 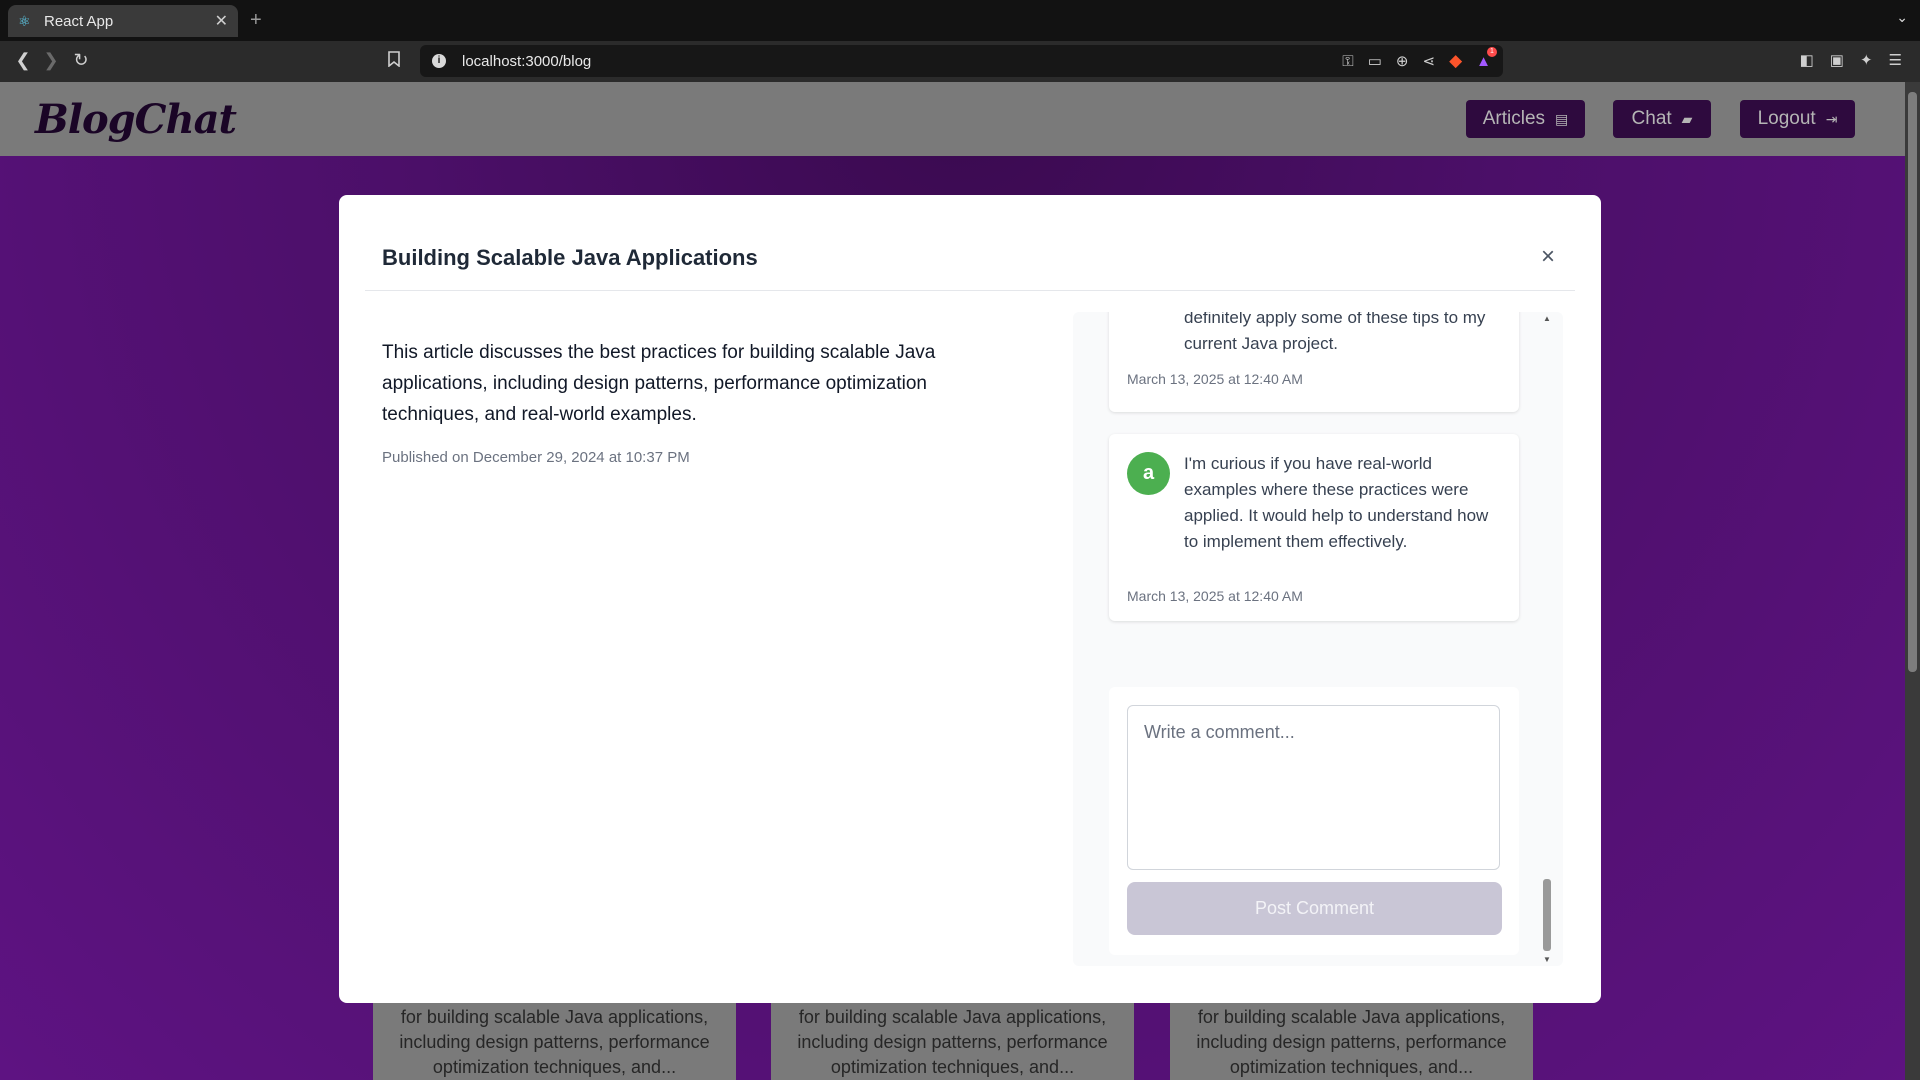 I want to click on modal-title: Building Scalable Java Applications, so click(x=570, y=257).